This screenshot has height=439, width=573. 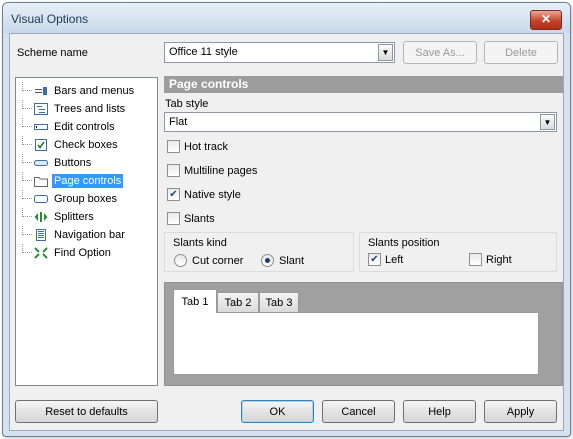 I want to click on preview-tab-label: Tab 2, so click(x=238, y=302).